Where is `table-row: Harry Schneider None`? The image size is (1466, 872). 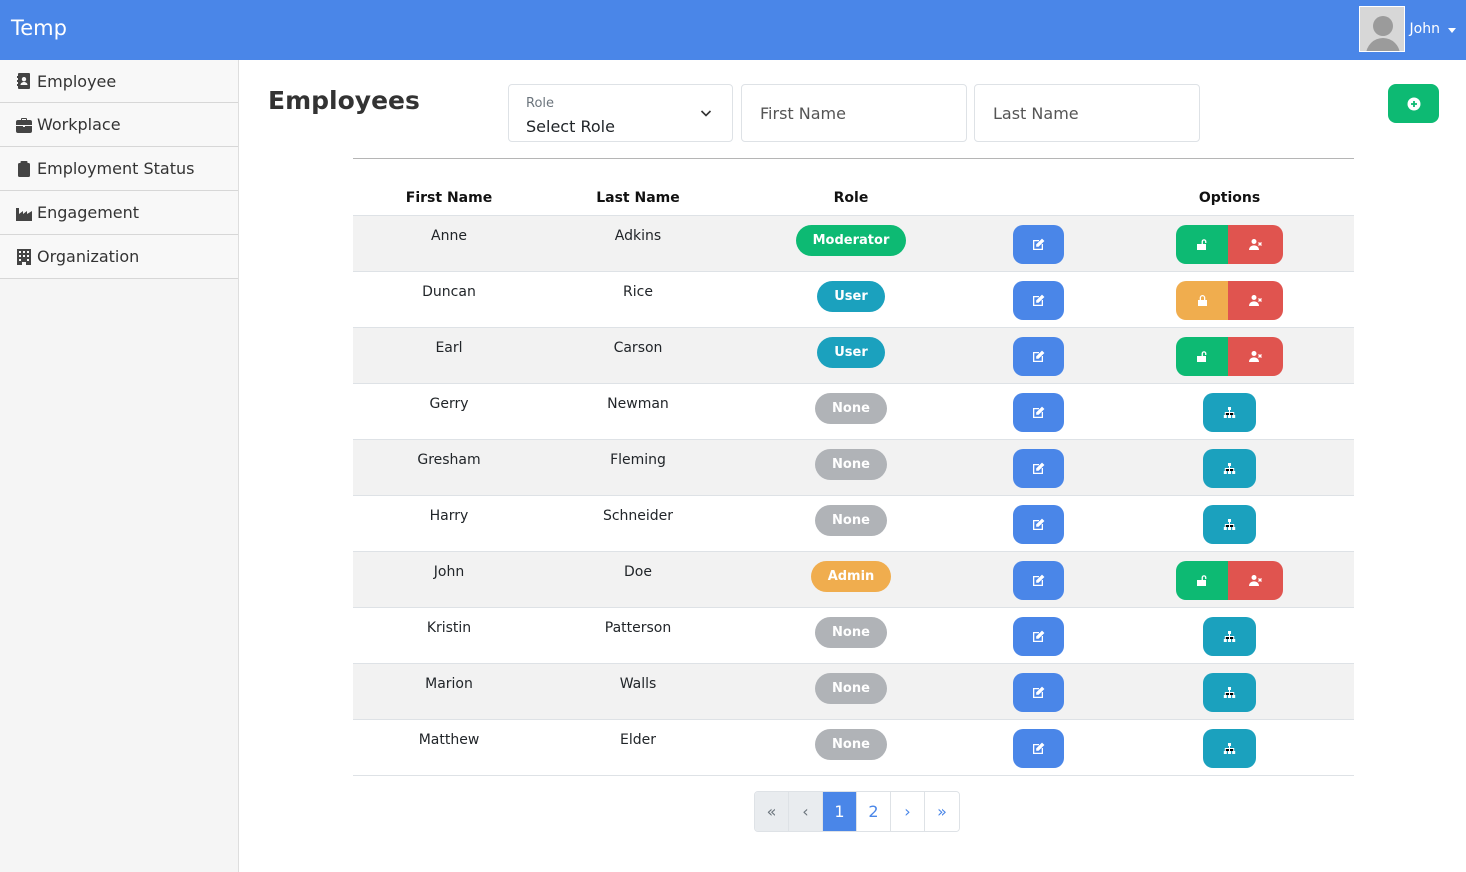
table-row: Harry Schneider None is located at coordinates (853, 523).